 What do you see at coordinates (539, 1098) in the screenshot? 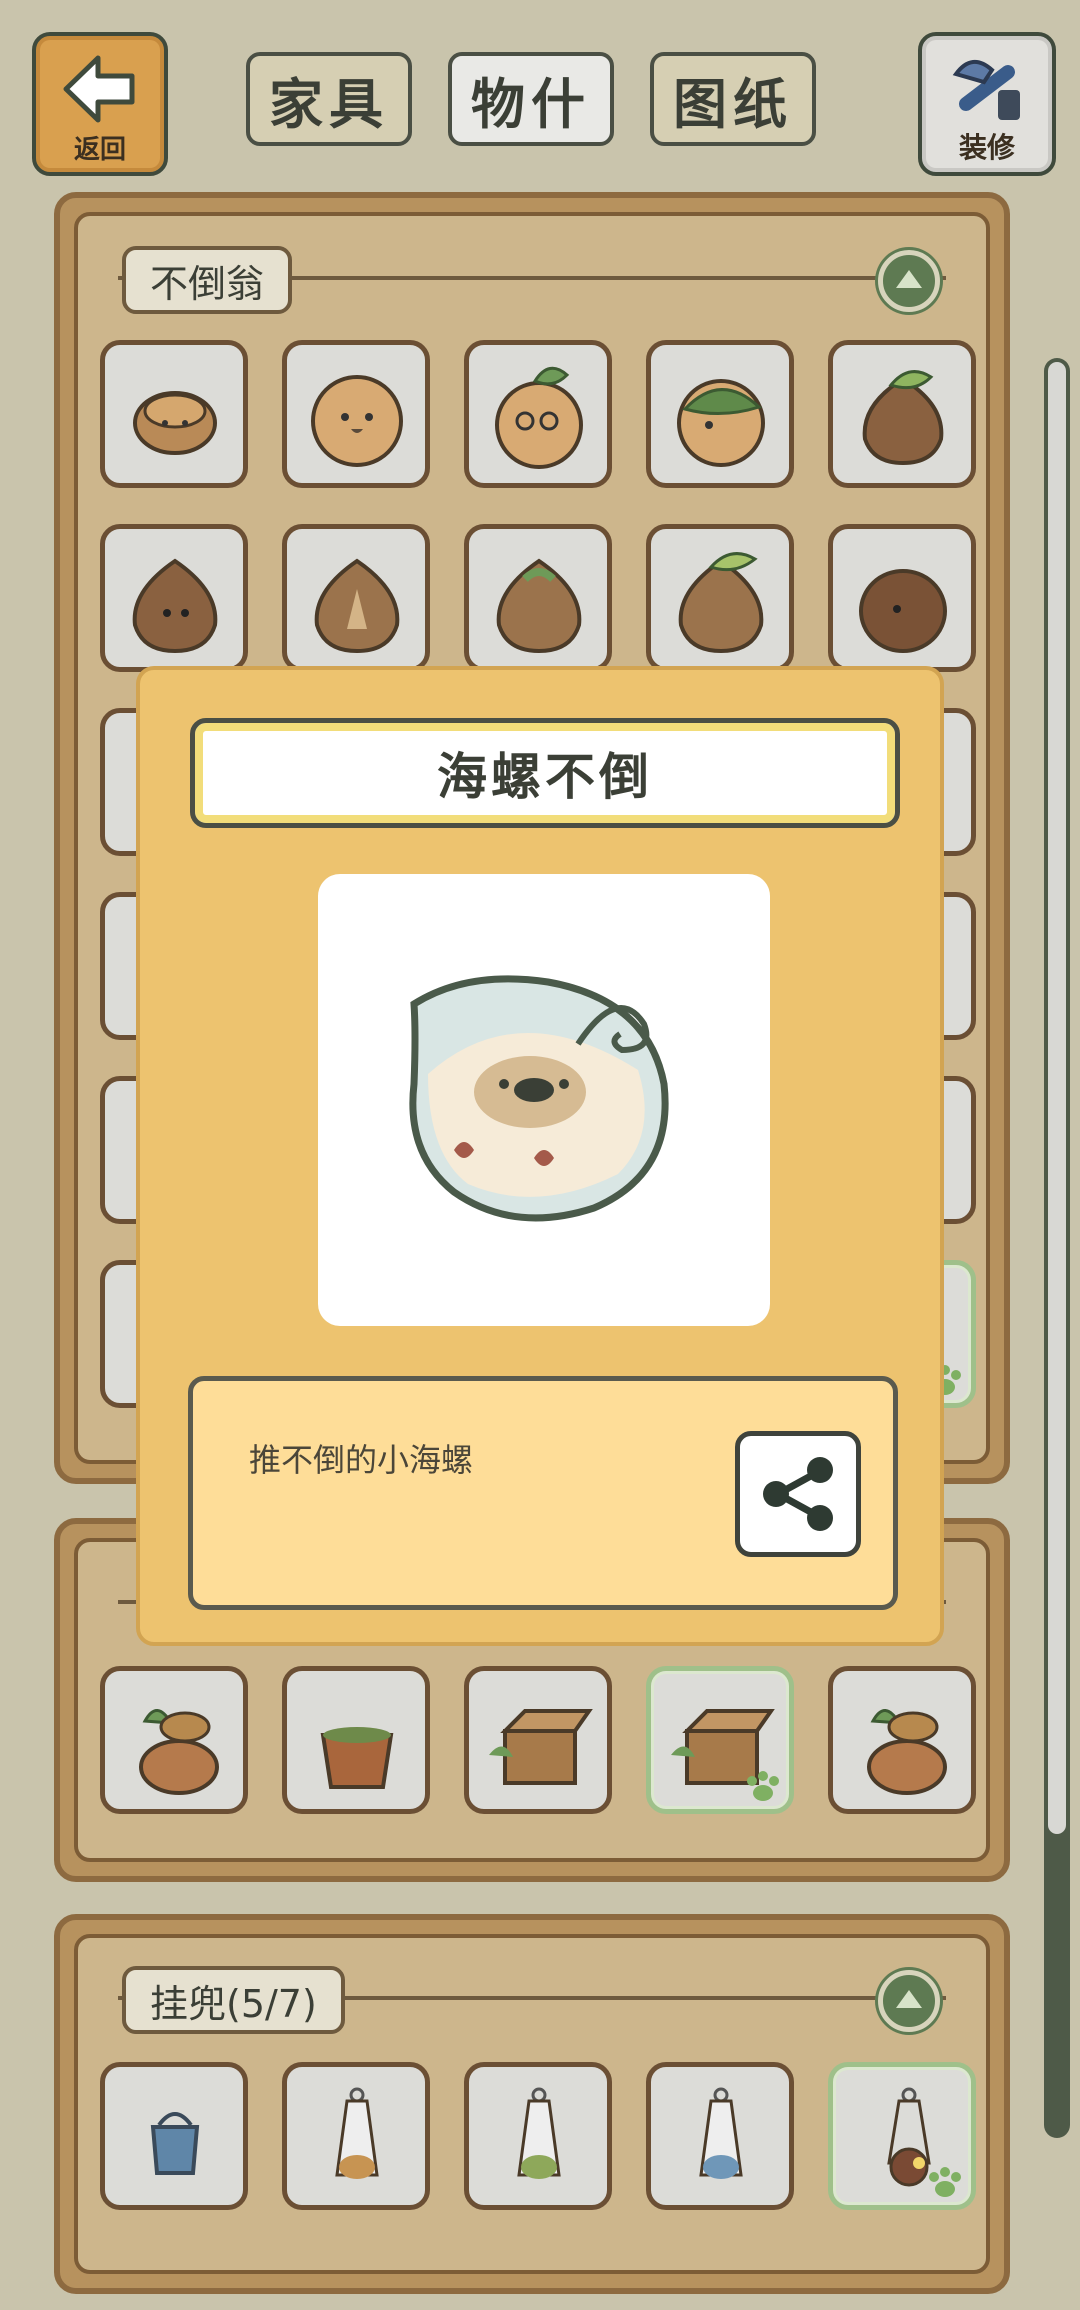
I see `seashell-tumbler-image` at bounding box center [539, 1098].